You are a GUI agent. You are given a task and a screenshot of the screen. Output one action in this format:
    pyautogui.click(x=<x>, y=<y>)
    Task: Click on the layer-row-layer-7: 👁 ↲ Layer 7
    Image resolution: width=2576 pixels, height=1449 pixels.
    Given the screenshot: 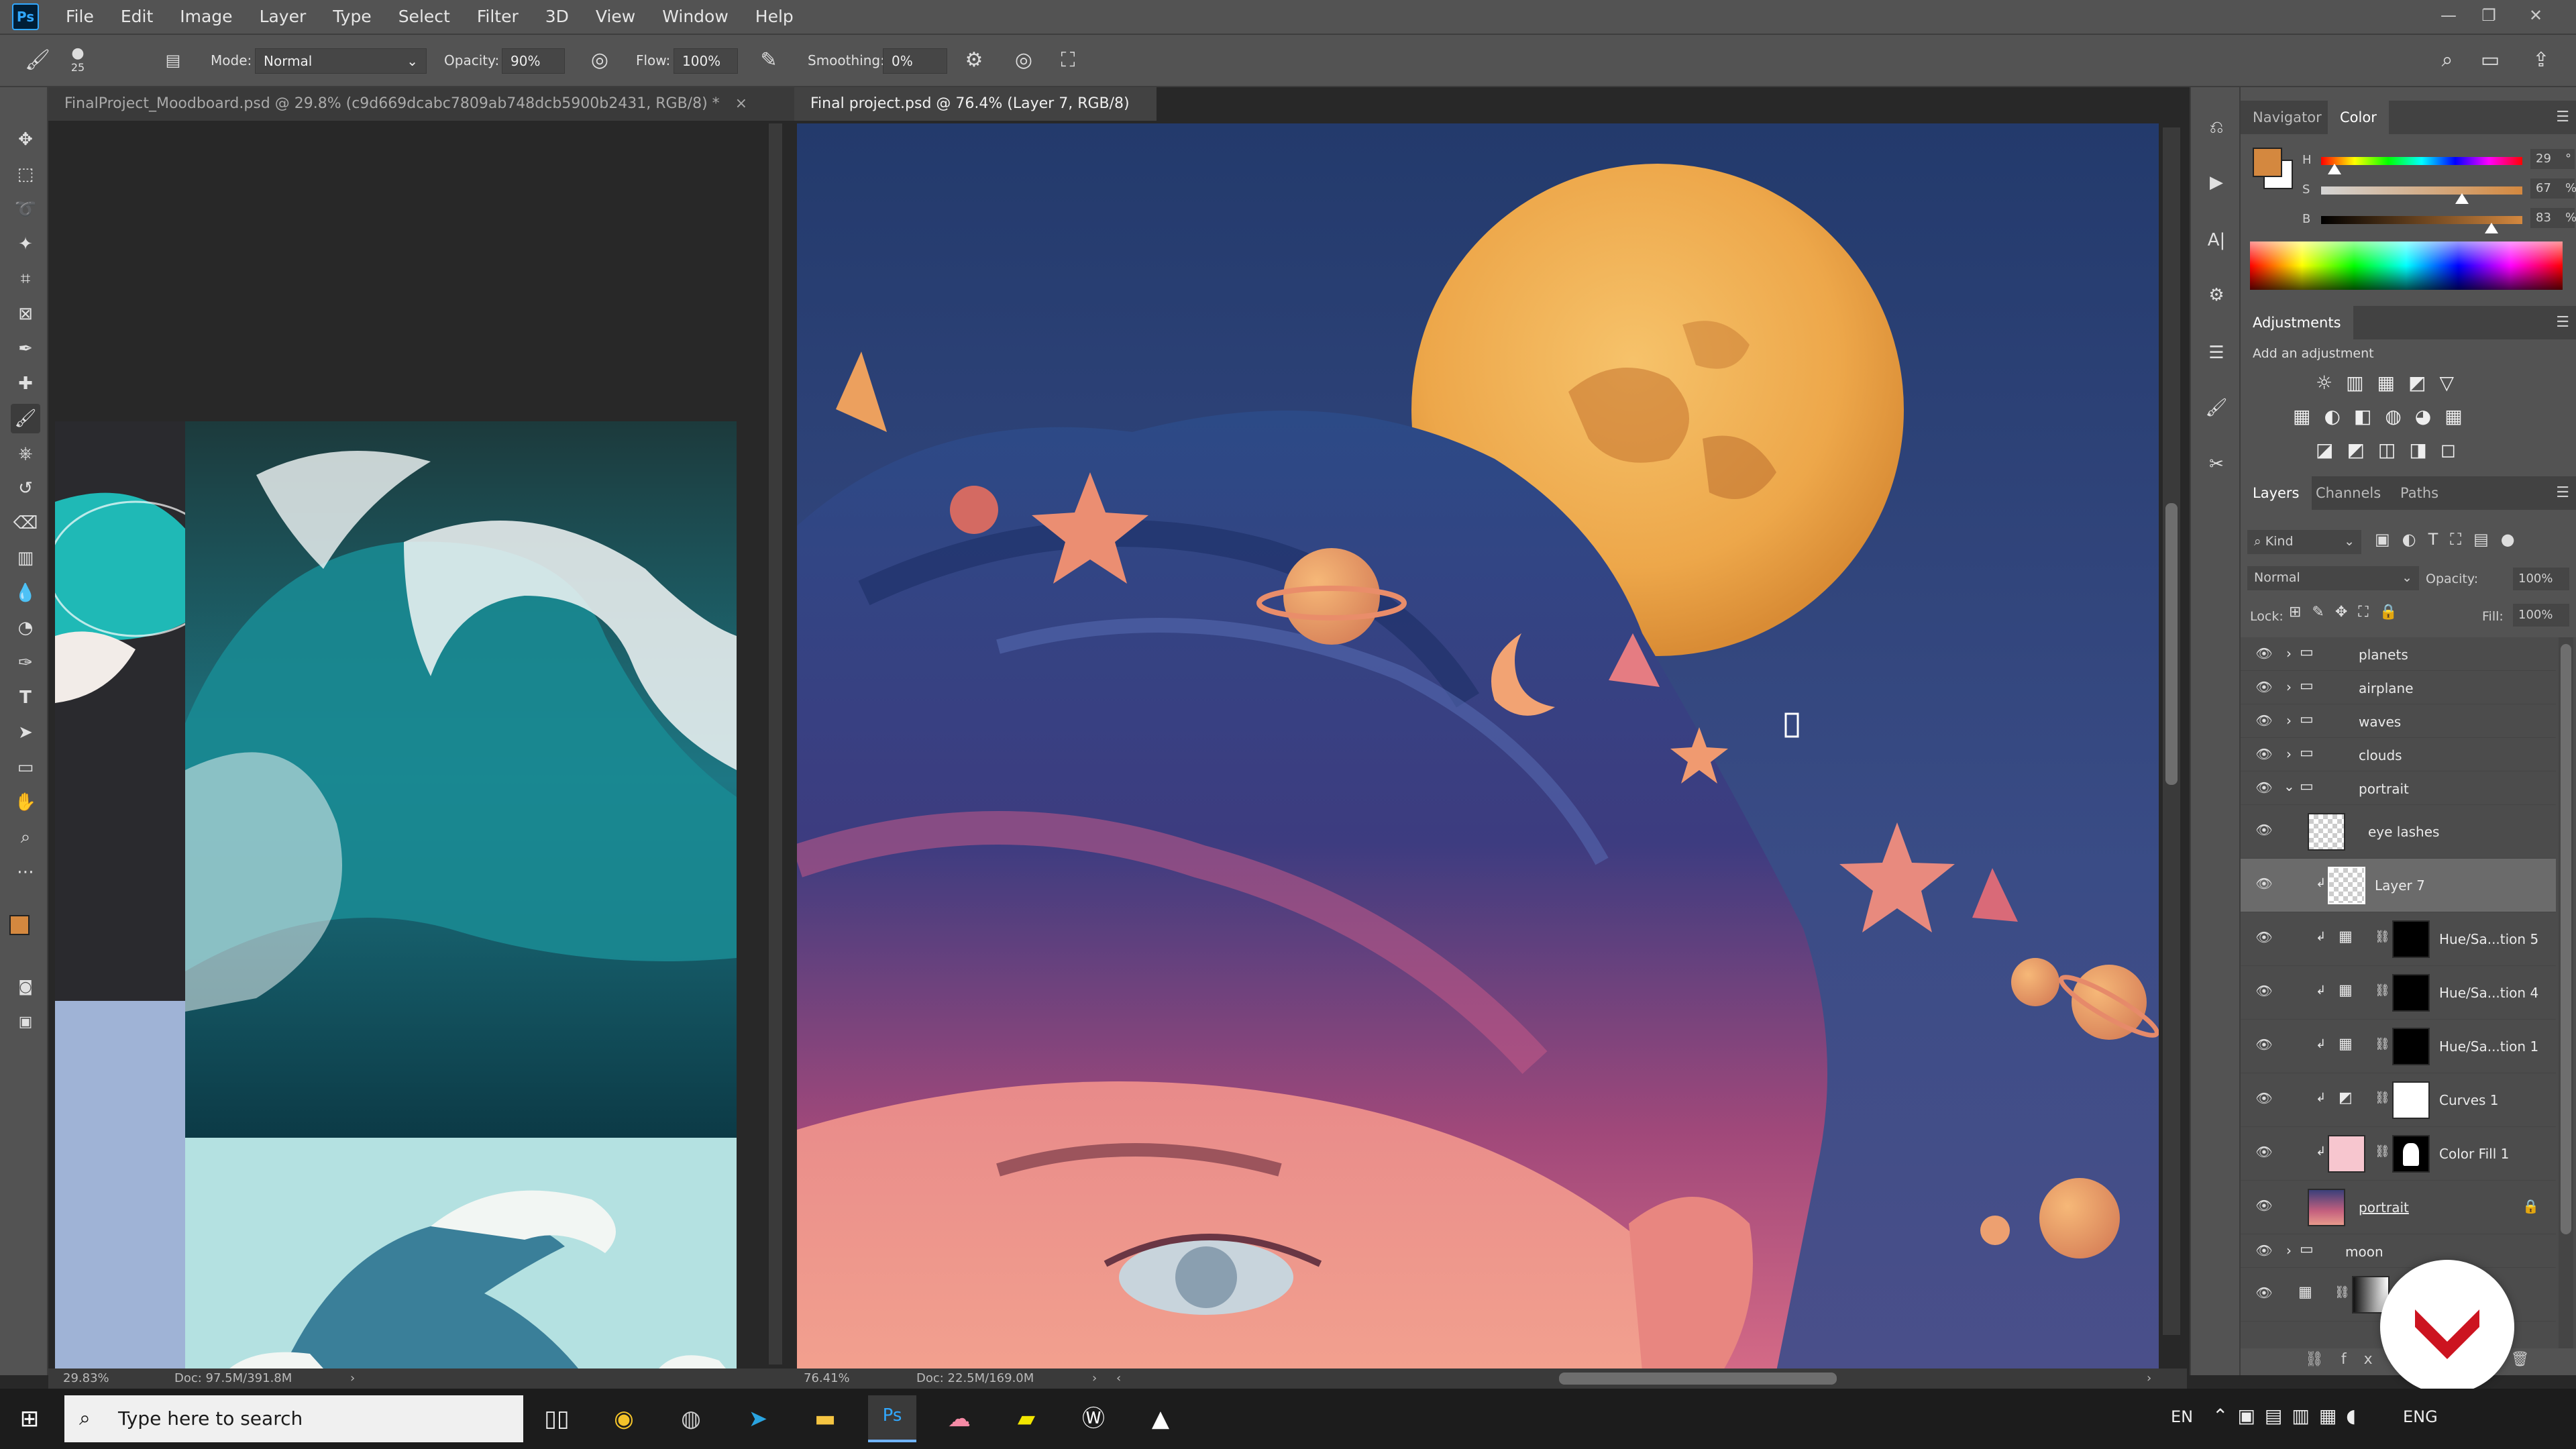 What is the action you would take?
    pyautogui.click(x=2398, y=885)
    